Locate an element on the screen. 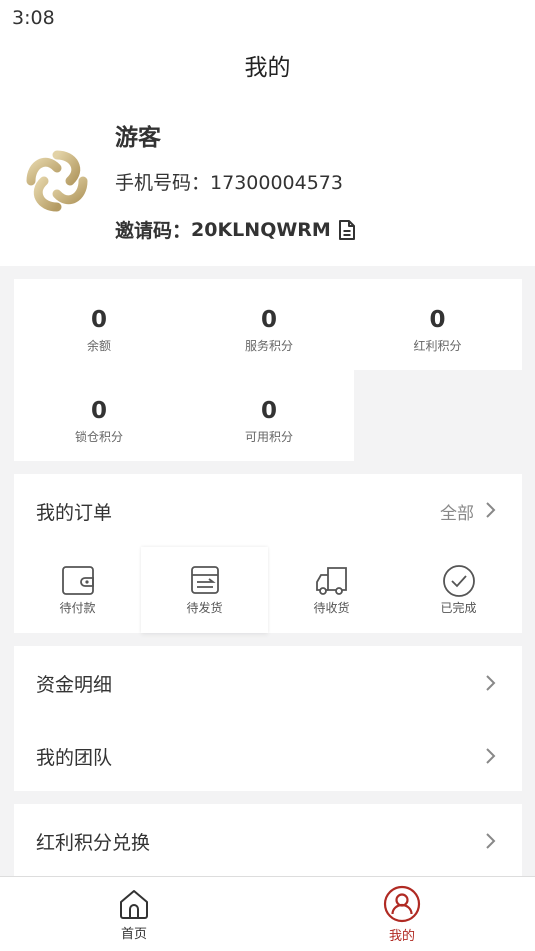 The width and height of the screenshot is (535, 951). menu-my-team: 我的团队 is located at coordinates (268, 755).